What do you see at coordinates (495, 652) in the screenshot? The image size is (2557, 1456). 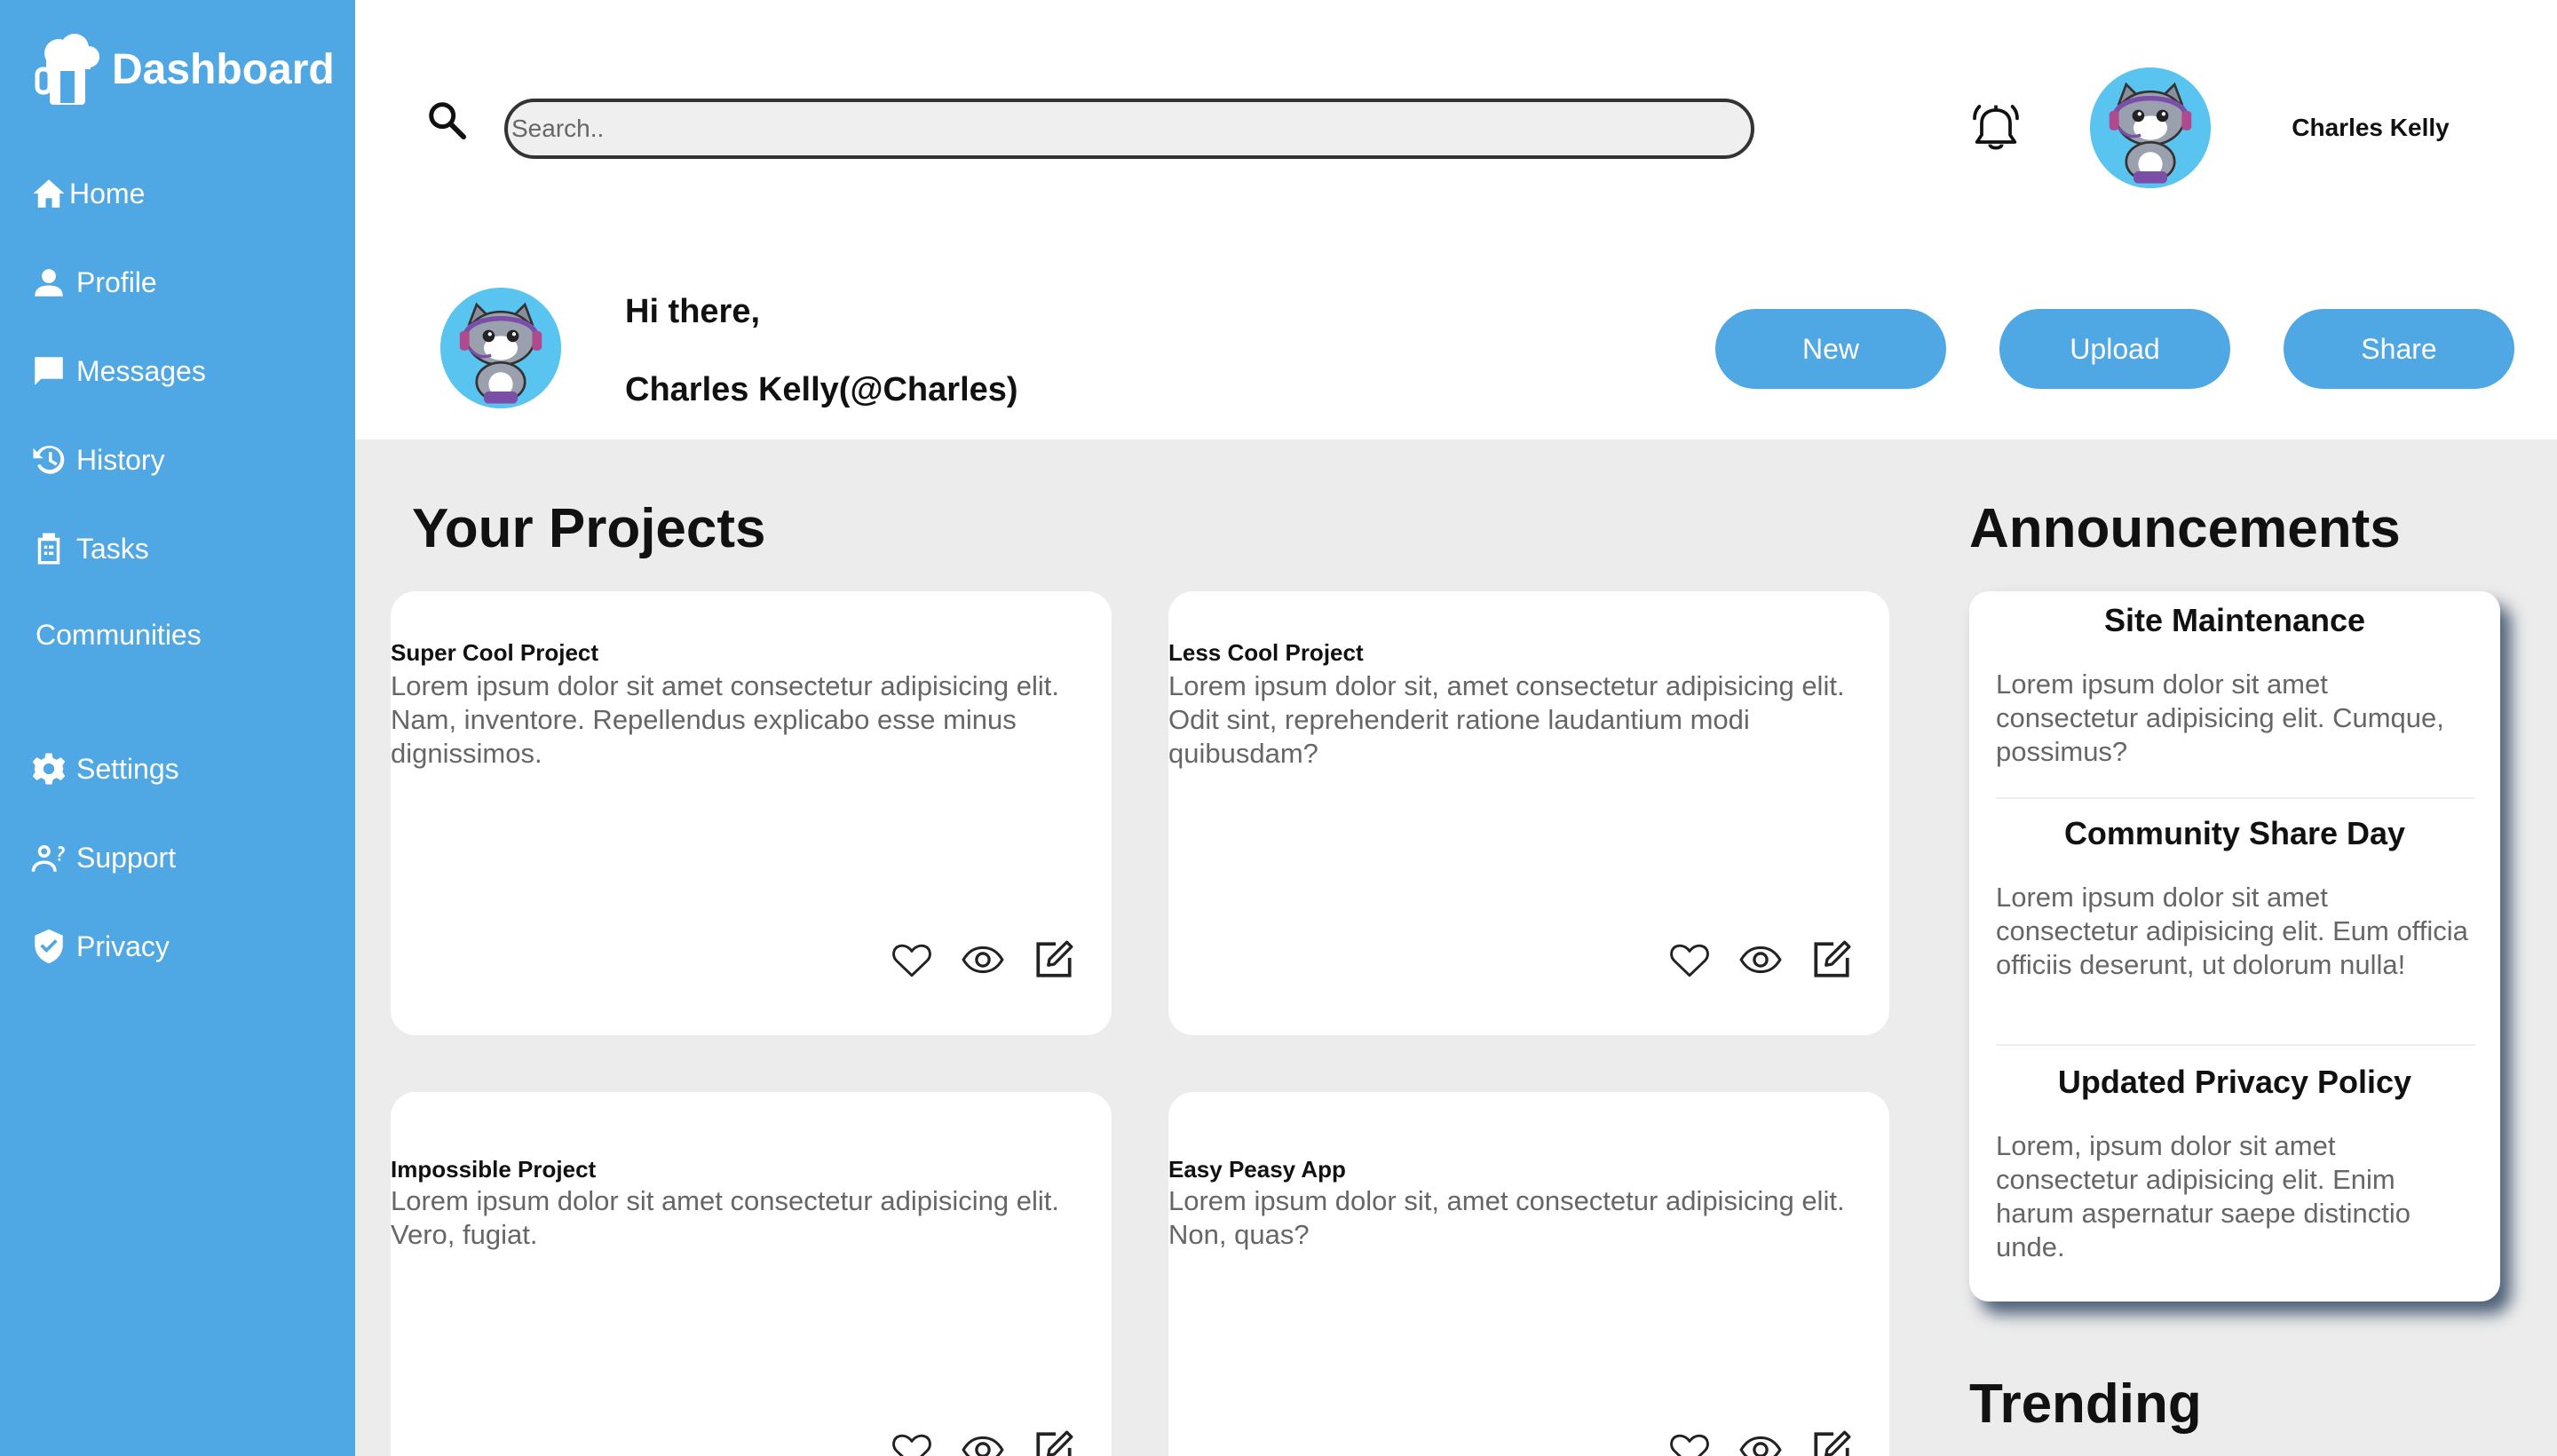 I see `project-title: Super Cool Project` at bounding box center [495, 652].